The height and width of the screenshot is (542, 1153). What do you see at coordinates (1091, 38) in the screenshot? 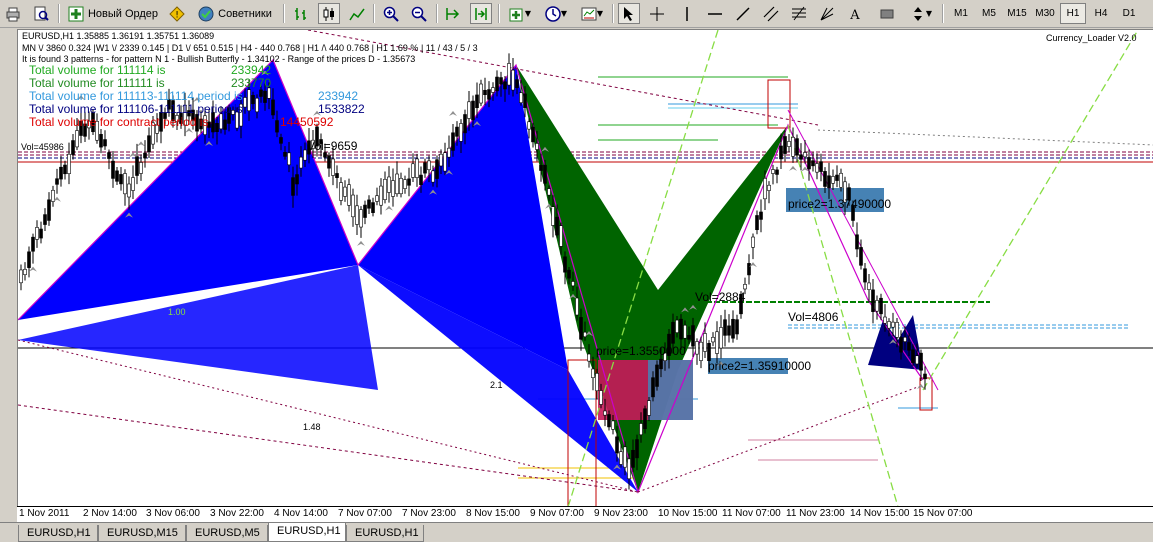
I see `indicator-name: Currency_Loader V2.0` at bounding box center [1091, 38].